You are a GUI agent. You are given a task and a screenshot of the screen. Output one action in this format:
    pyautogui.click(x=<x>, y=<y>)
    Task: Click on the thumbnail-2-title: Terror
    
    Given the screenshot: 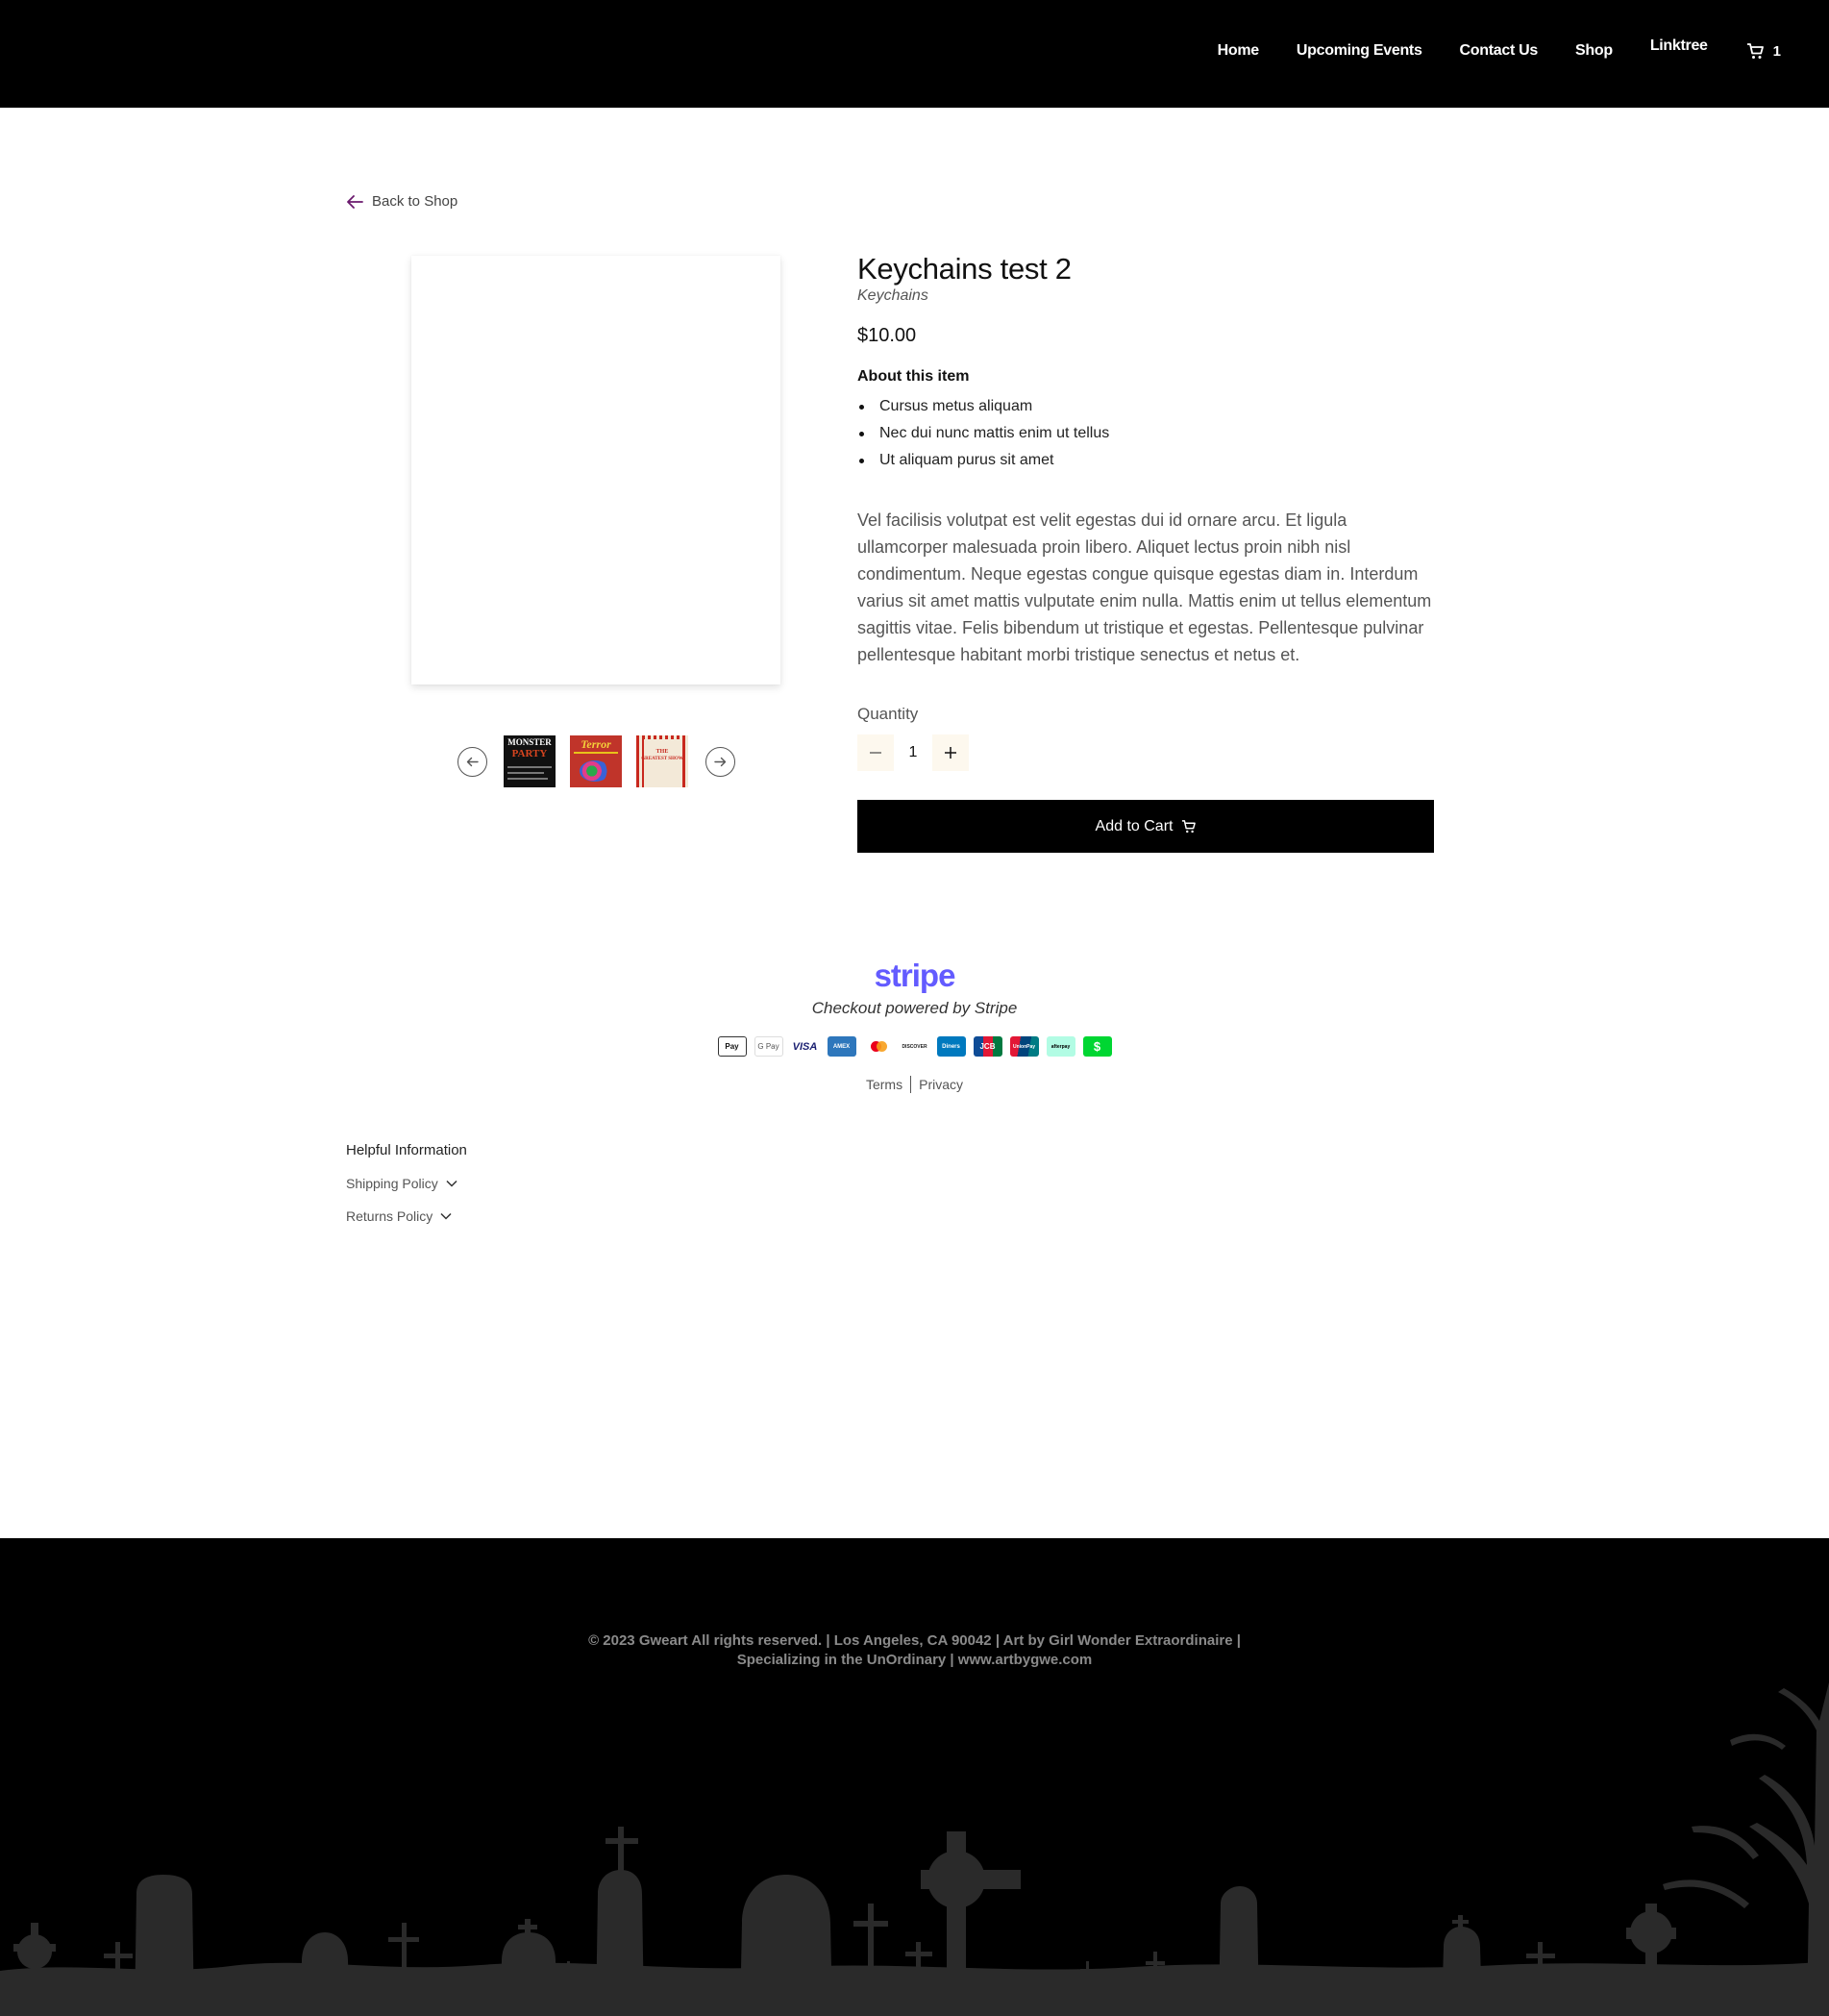 What is the action you would take?
    pyautogui.click(x=596, y=744)
    